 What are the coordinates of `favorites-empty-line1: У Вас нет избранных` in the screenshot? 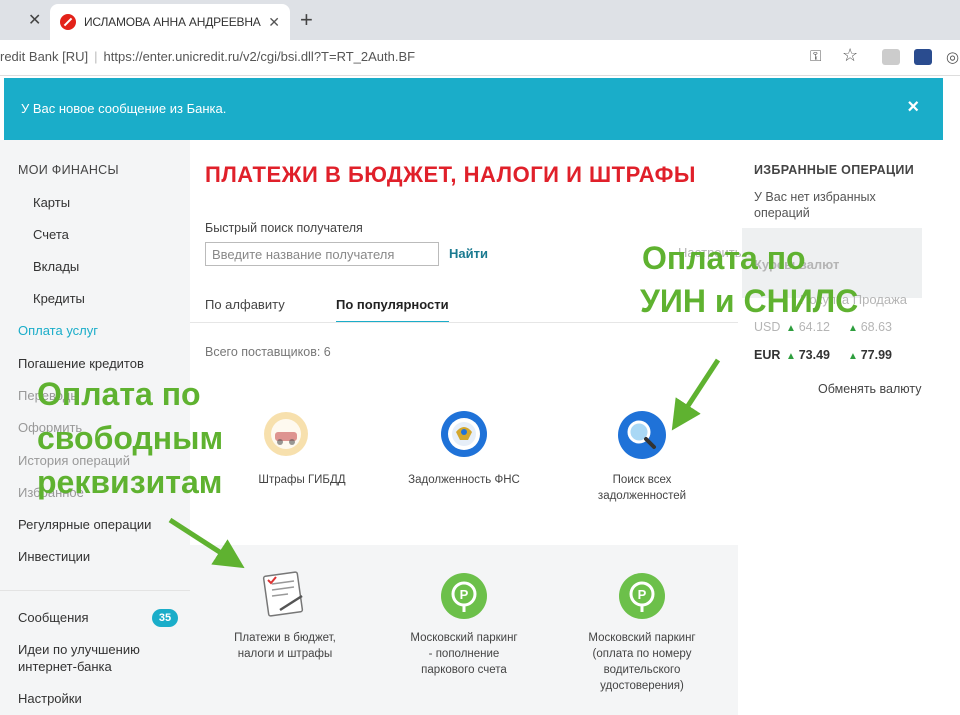 It's located at (815, 197).